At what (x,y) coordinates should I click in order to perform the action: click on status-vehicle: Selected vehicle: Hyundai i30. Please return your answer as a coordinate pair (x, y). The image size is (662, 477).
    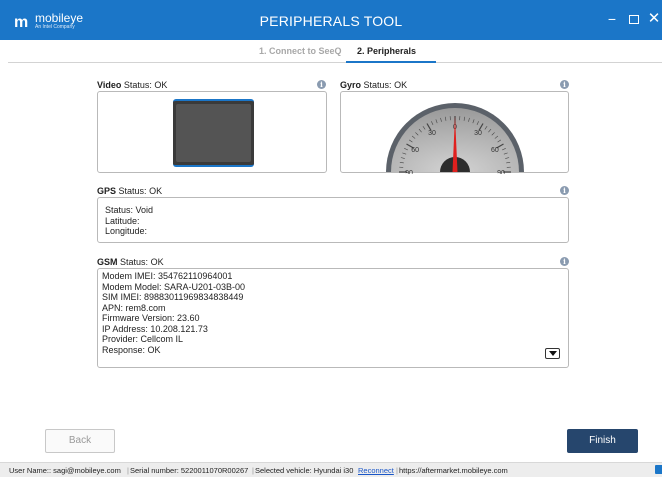
    Looking at the image, I should click on (304, 470).